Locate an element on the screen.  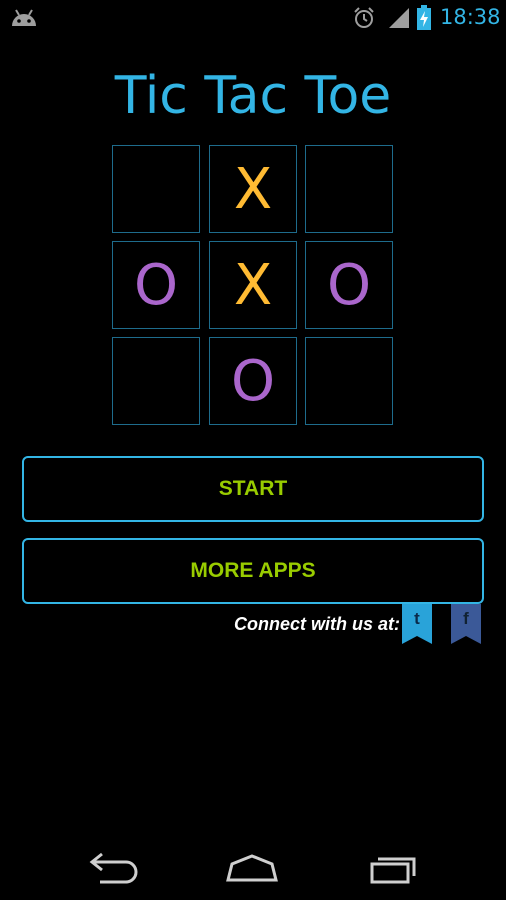
twitter-icon: t is located at coordinates (417, 618).